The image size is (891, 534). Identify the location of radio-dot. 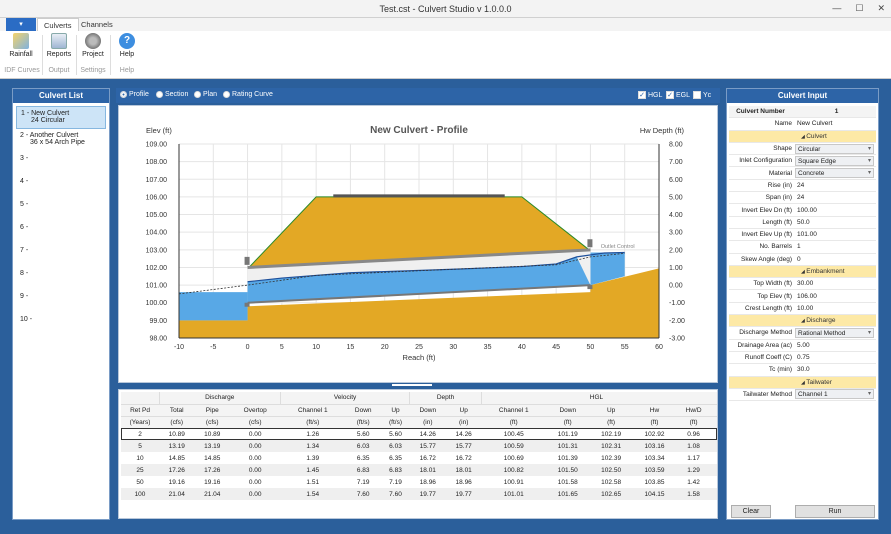
(159, 94).